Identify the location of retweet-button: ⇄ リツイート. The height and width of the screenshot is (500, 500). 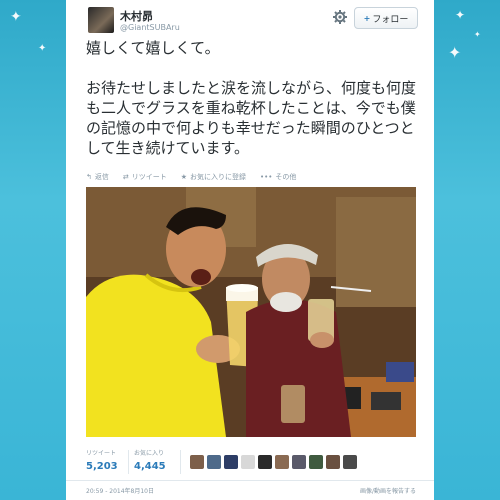
(145, 177).